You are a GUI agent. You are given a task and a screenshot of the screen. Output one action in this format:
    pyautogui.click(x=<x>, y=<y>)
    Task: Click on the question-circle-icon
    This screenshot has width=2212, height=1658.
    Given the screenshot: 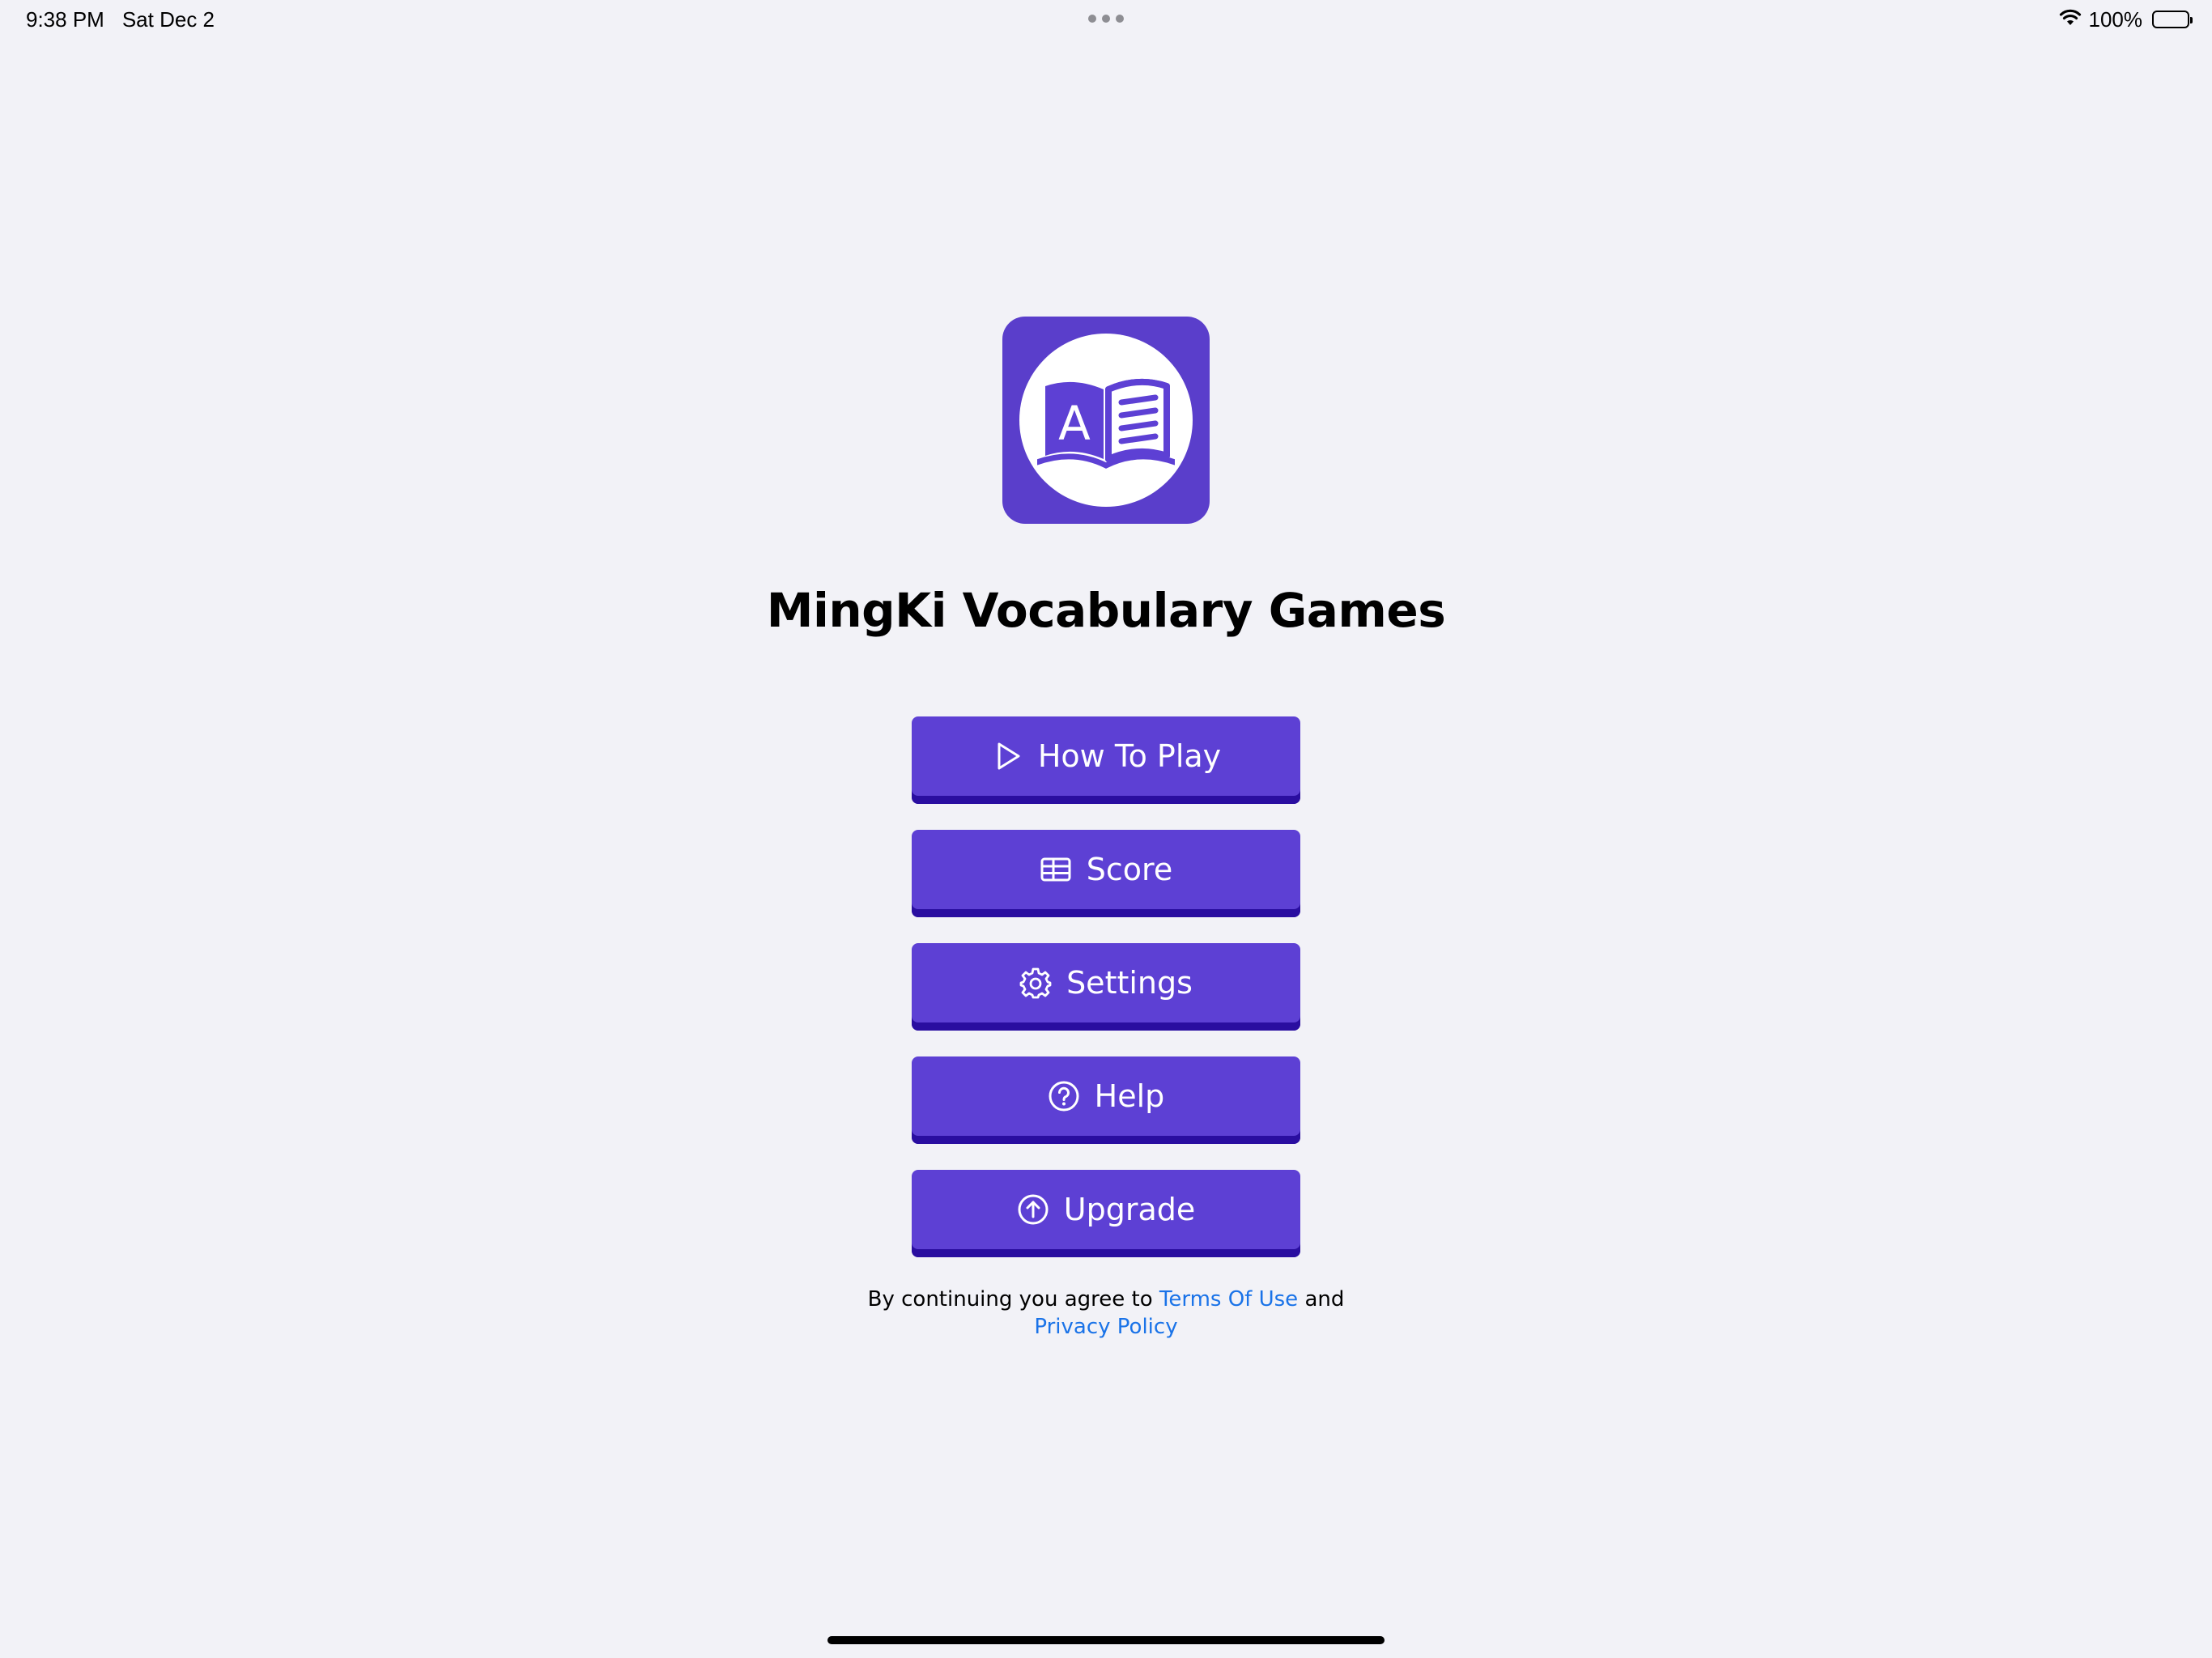 What is the action you would take?
    pyautogui.click(x=1064, y=1096)
    